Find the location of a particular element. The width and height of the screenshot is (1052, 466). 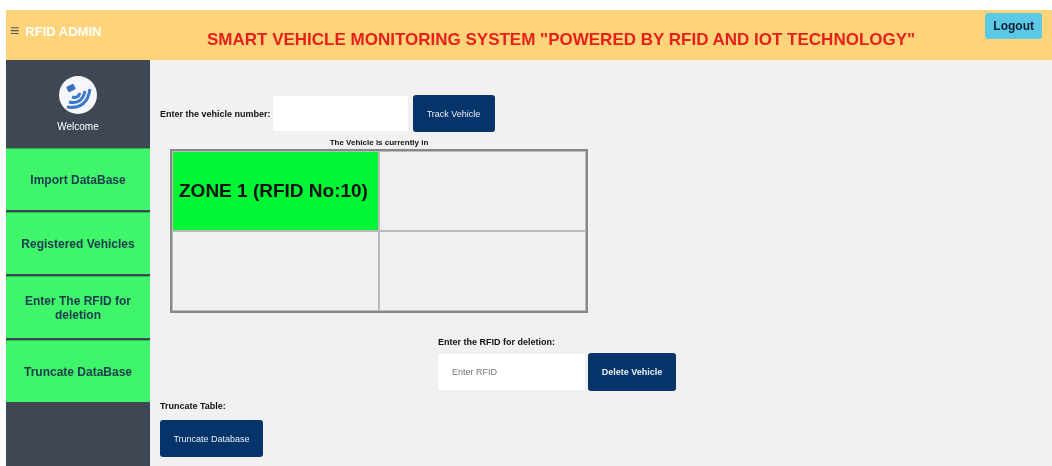

sidebar-item: Registered Vehicles is located at coordinates (78, 243).